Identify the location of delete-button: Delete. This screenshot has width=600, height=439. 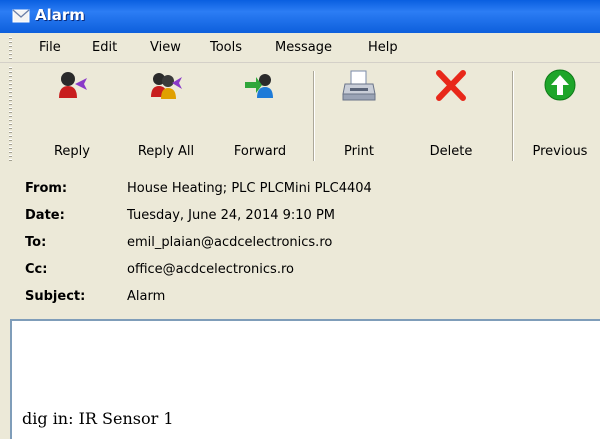
(451, 116).